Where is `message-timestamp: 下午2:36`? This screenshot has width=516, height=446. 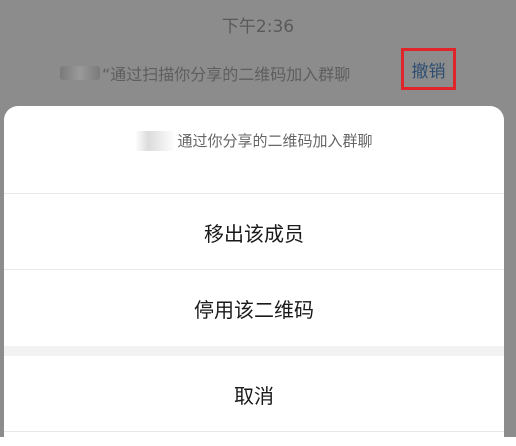
message-timestamp: 下午2:36 is located at coordinates (258, 27).